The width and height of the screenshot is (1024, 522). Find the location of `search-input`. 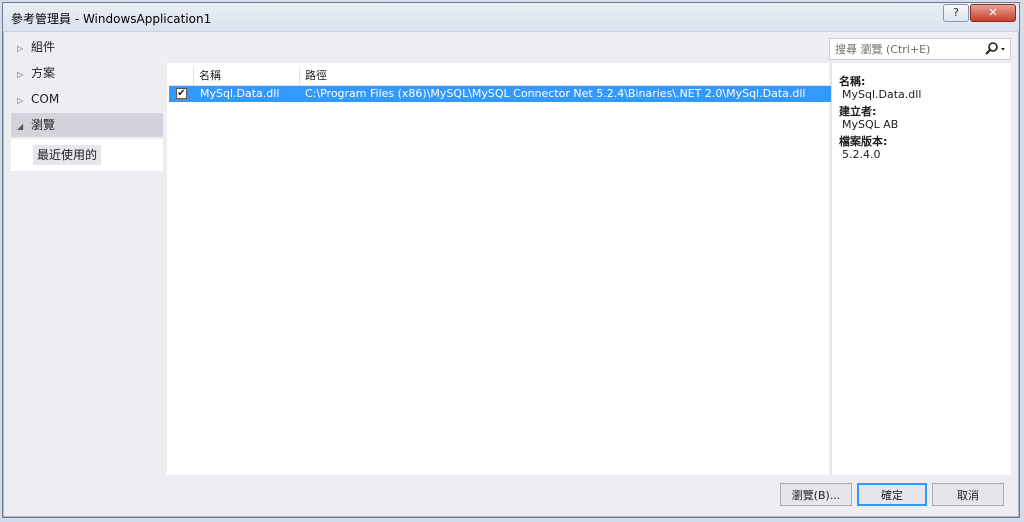

search-input is located at coordinates (910, 49).